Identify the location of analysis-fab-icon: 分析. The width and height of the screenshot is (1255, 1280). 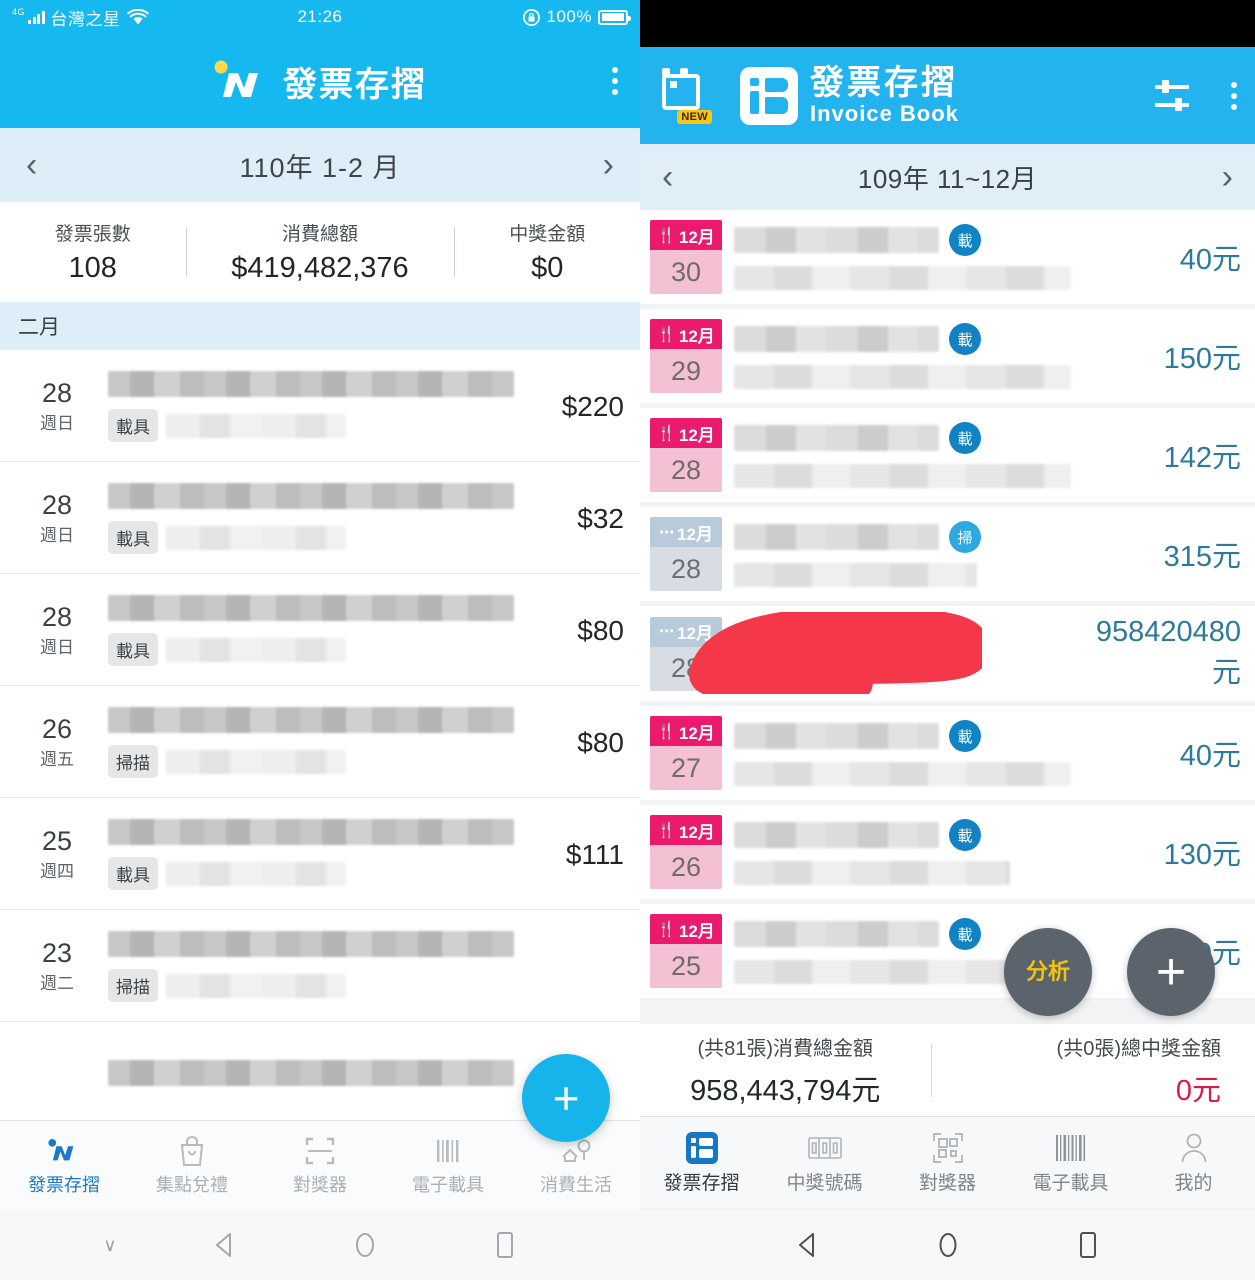
(1048, 972).